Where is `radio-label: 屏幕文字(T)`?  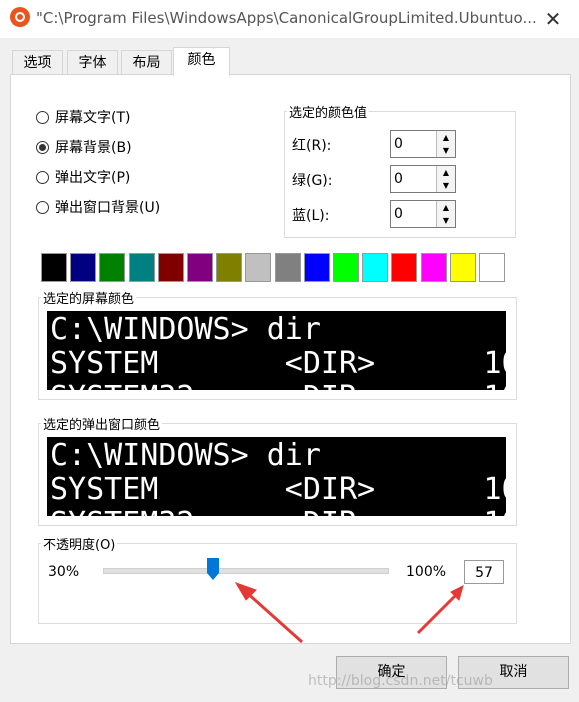 radio-label: 屏幕文字(T) is located at coordinates (93, 118).